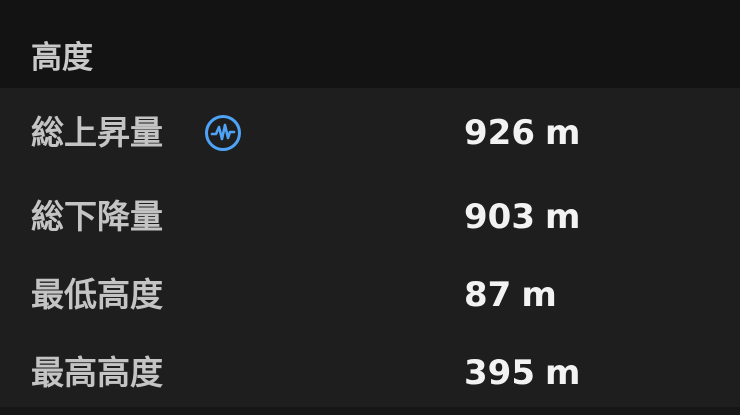 This screenshot has height=415, width=740. What do you see at coordinates (370, 411) in the screenshot?
I see `bottom-divider` at bounding box center [370, 411].